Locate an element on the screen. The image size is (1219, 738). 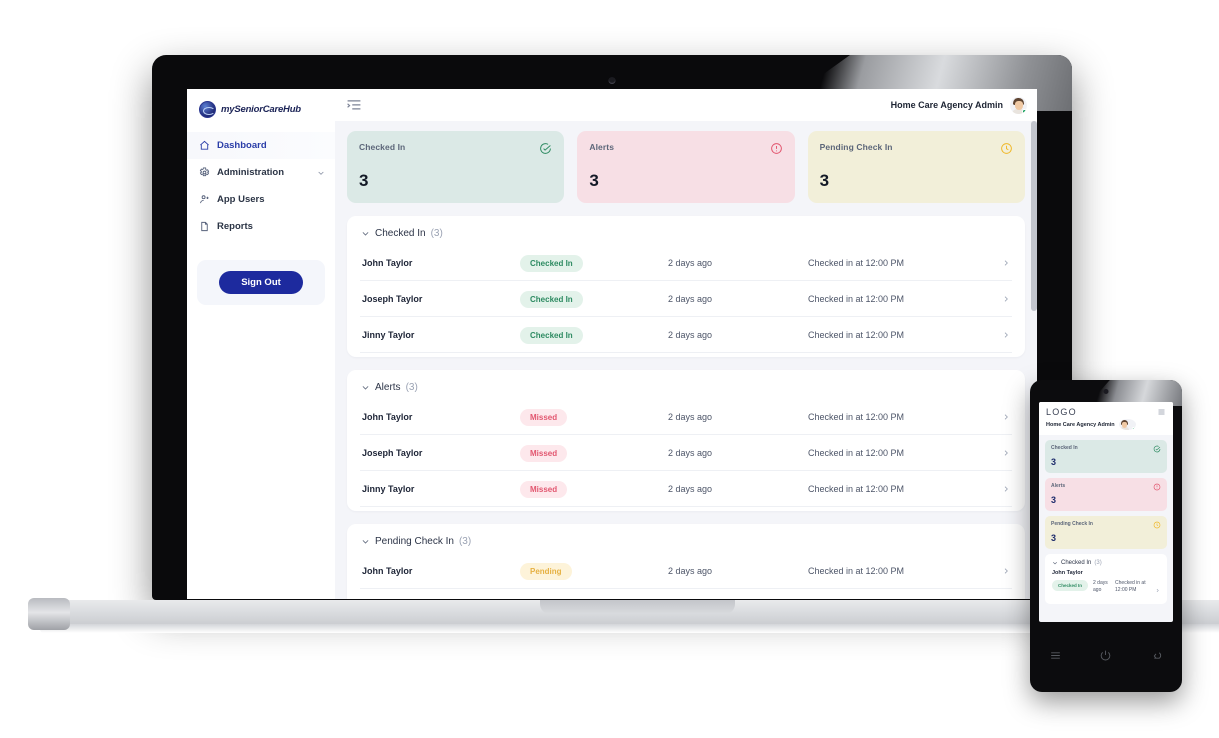
sidebar-item-administration: Administration is located at coordinates (261, 172).